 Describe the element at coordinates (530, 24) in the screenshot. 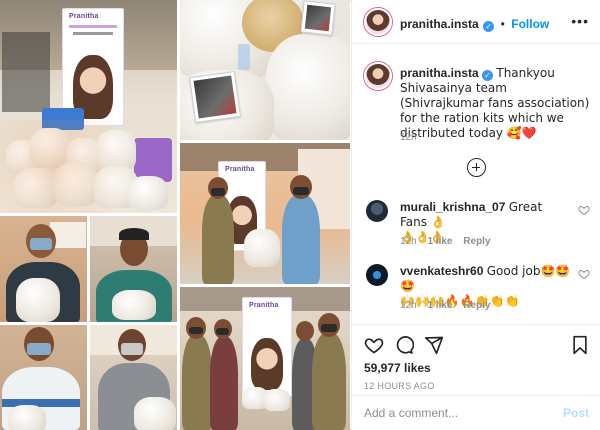

I see `follow-button: Follow` at that location.